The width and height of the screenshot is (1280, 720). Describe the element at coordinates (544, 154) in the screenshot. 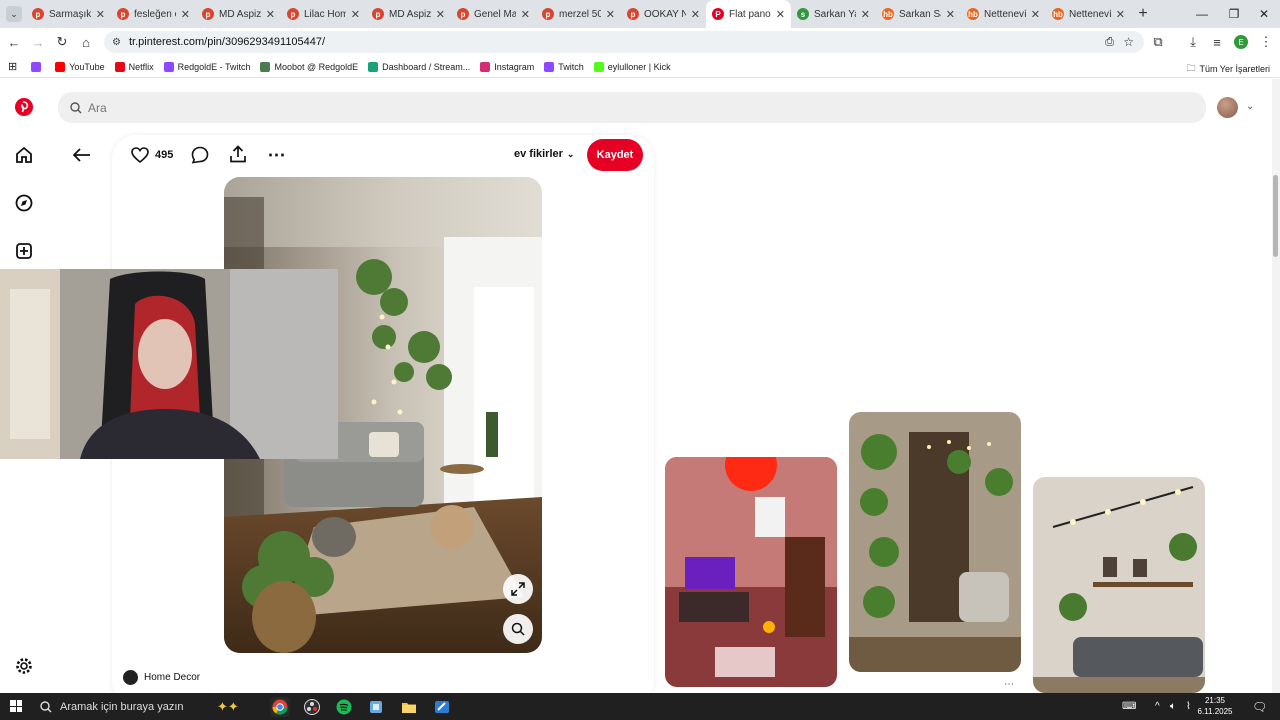

I see `board-selector: ev fikirler ⌄` at that location.